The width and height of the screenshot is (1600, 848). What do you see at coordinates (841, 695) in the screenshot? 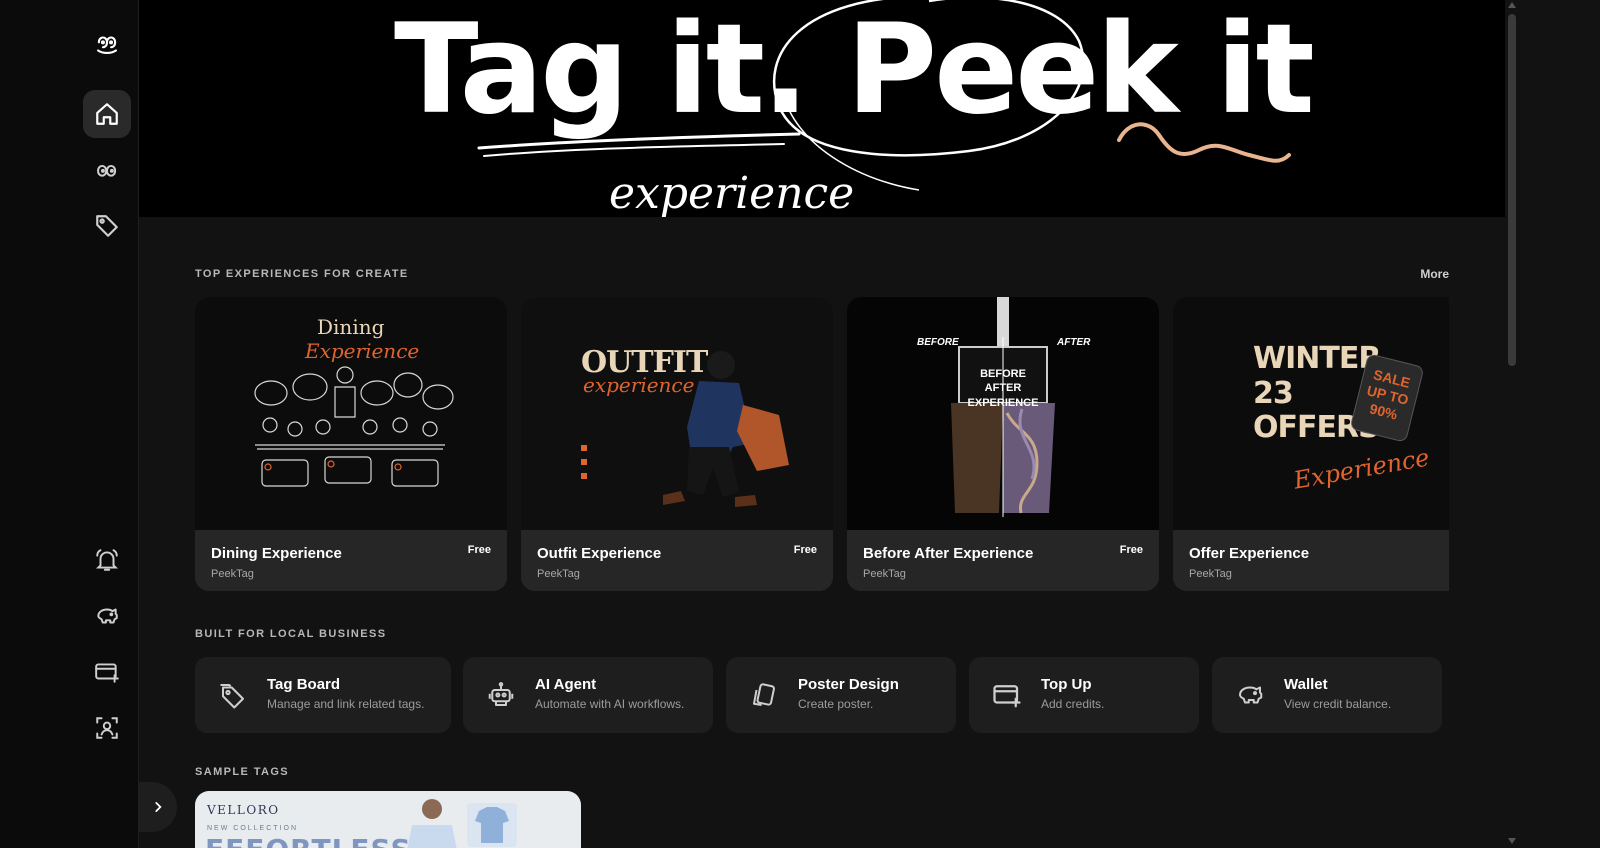
I see `biz-card-poster-design: Poster Design Create poster.` at bounding box center [841, 695].